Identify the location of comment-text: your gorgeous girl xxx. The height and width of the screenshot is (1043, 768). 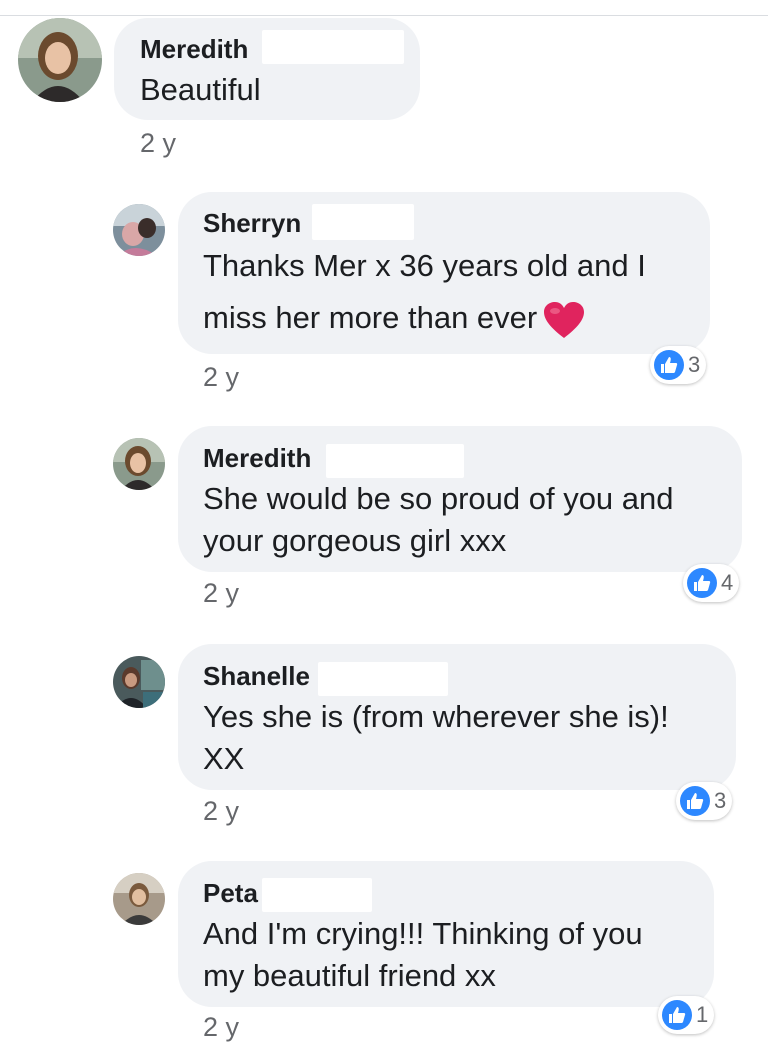
(355, 540).